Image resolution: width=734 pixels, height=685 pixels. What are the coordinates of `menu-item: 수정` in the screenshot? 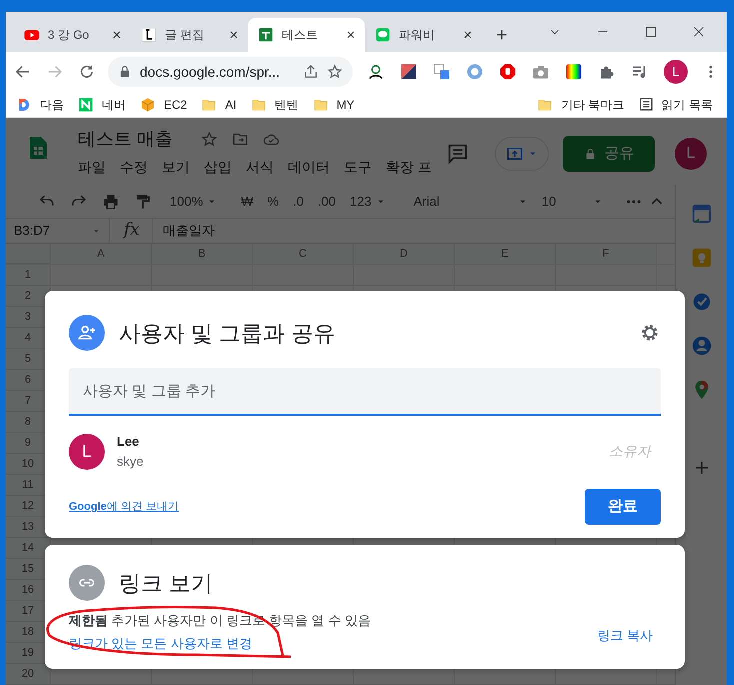 It's located at (134, 167).